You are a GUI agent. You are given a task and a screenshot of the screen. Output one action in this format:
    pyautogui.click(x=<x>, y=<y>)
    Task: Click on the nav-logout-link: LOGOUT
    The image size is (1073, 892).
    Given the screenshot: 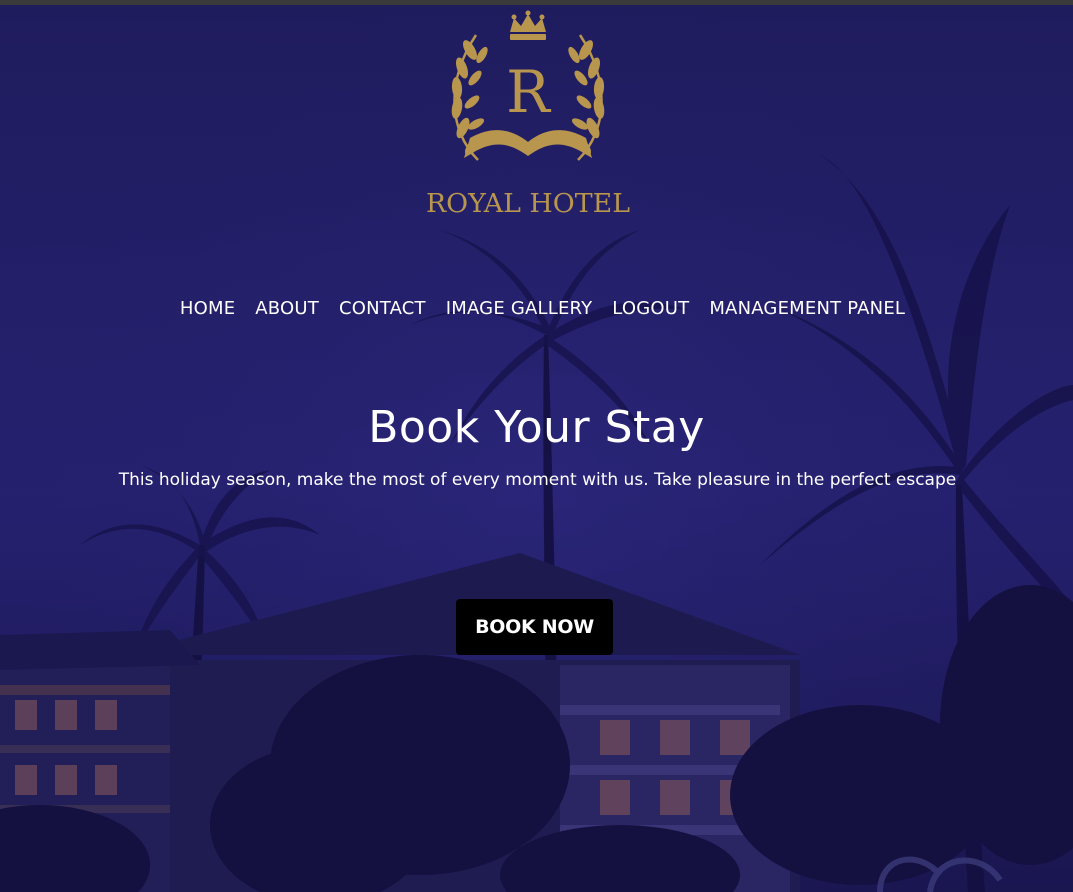 What is the action you would take?
    pyautogui.click(x=650, y=308)
    